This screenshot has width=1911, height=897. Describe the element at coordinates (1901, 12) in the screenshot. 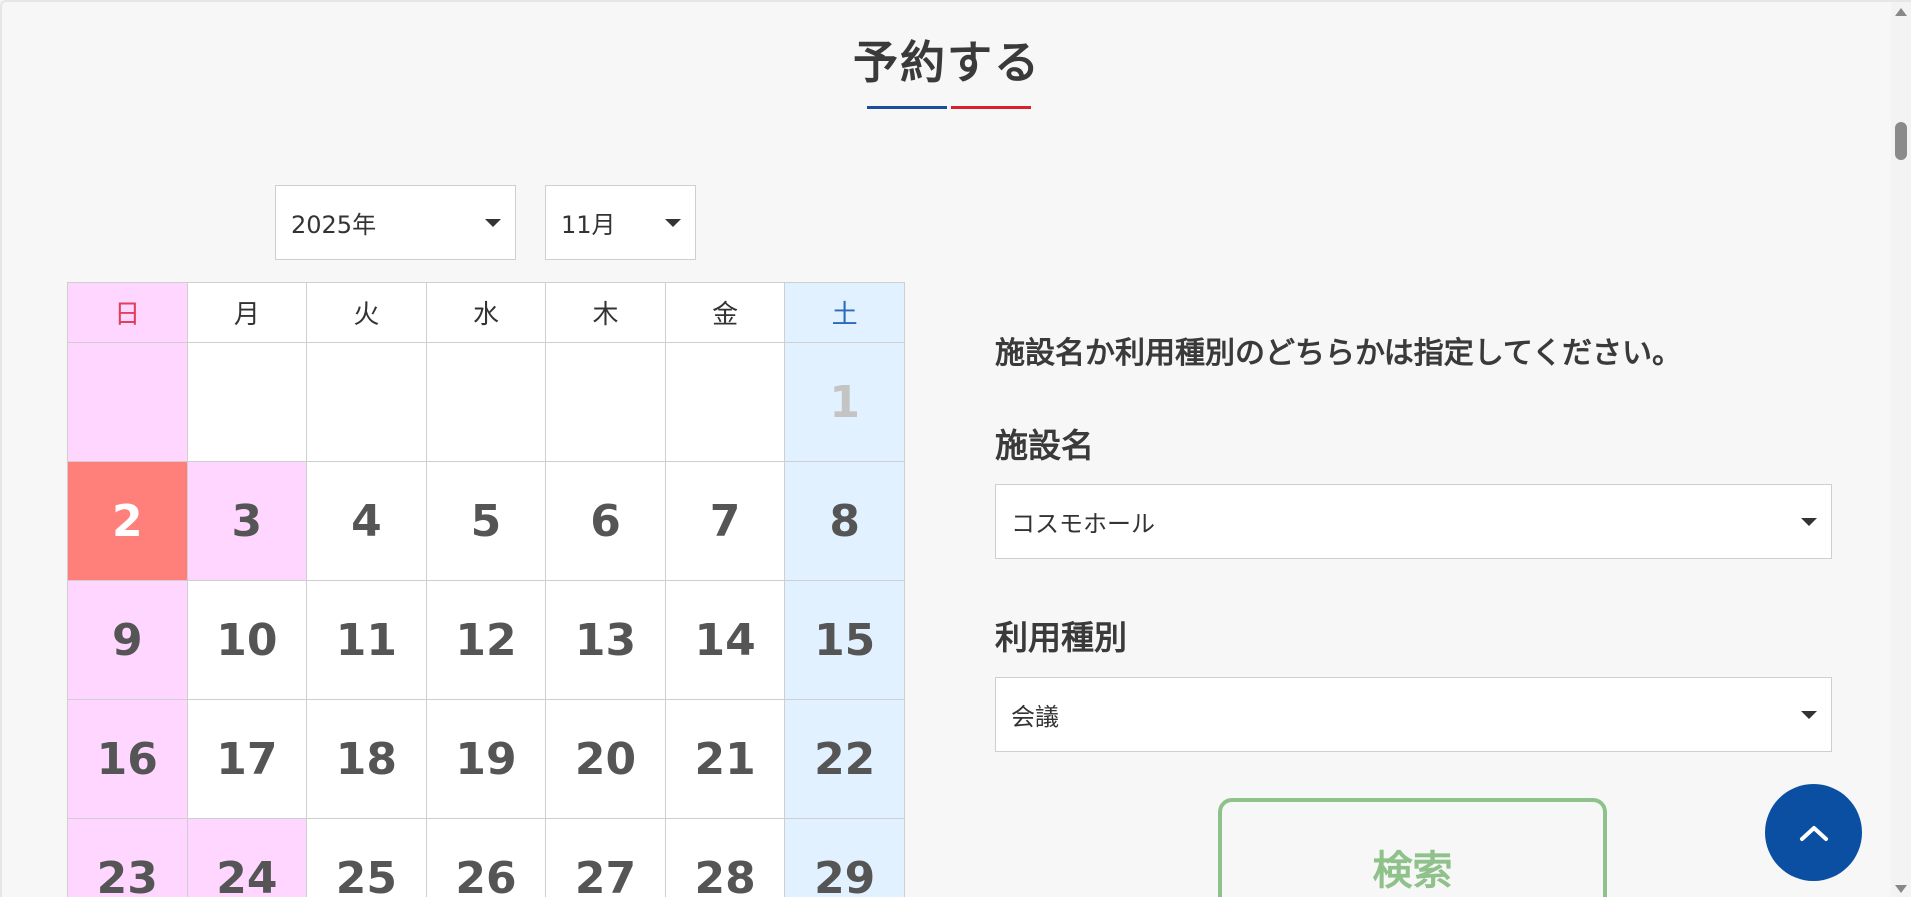

I see `scroll-up-icon` at that location.